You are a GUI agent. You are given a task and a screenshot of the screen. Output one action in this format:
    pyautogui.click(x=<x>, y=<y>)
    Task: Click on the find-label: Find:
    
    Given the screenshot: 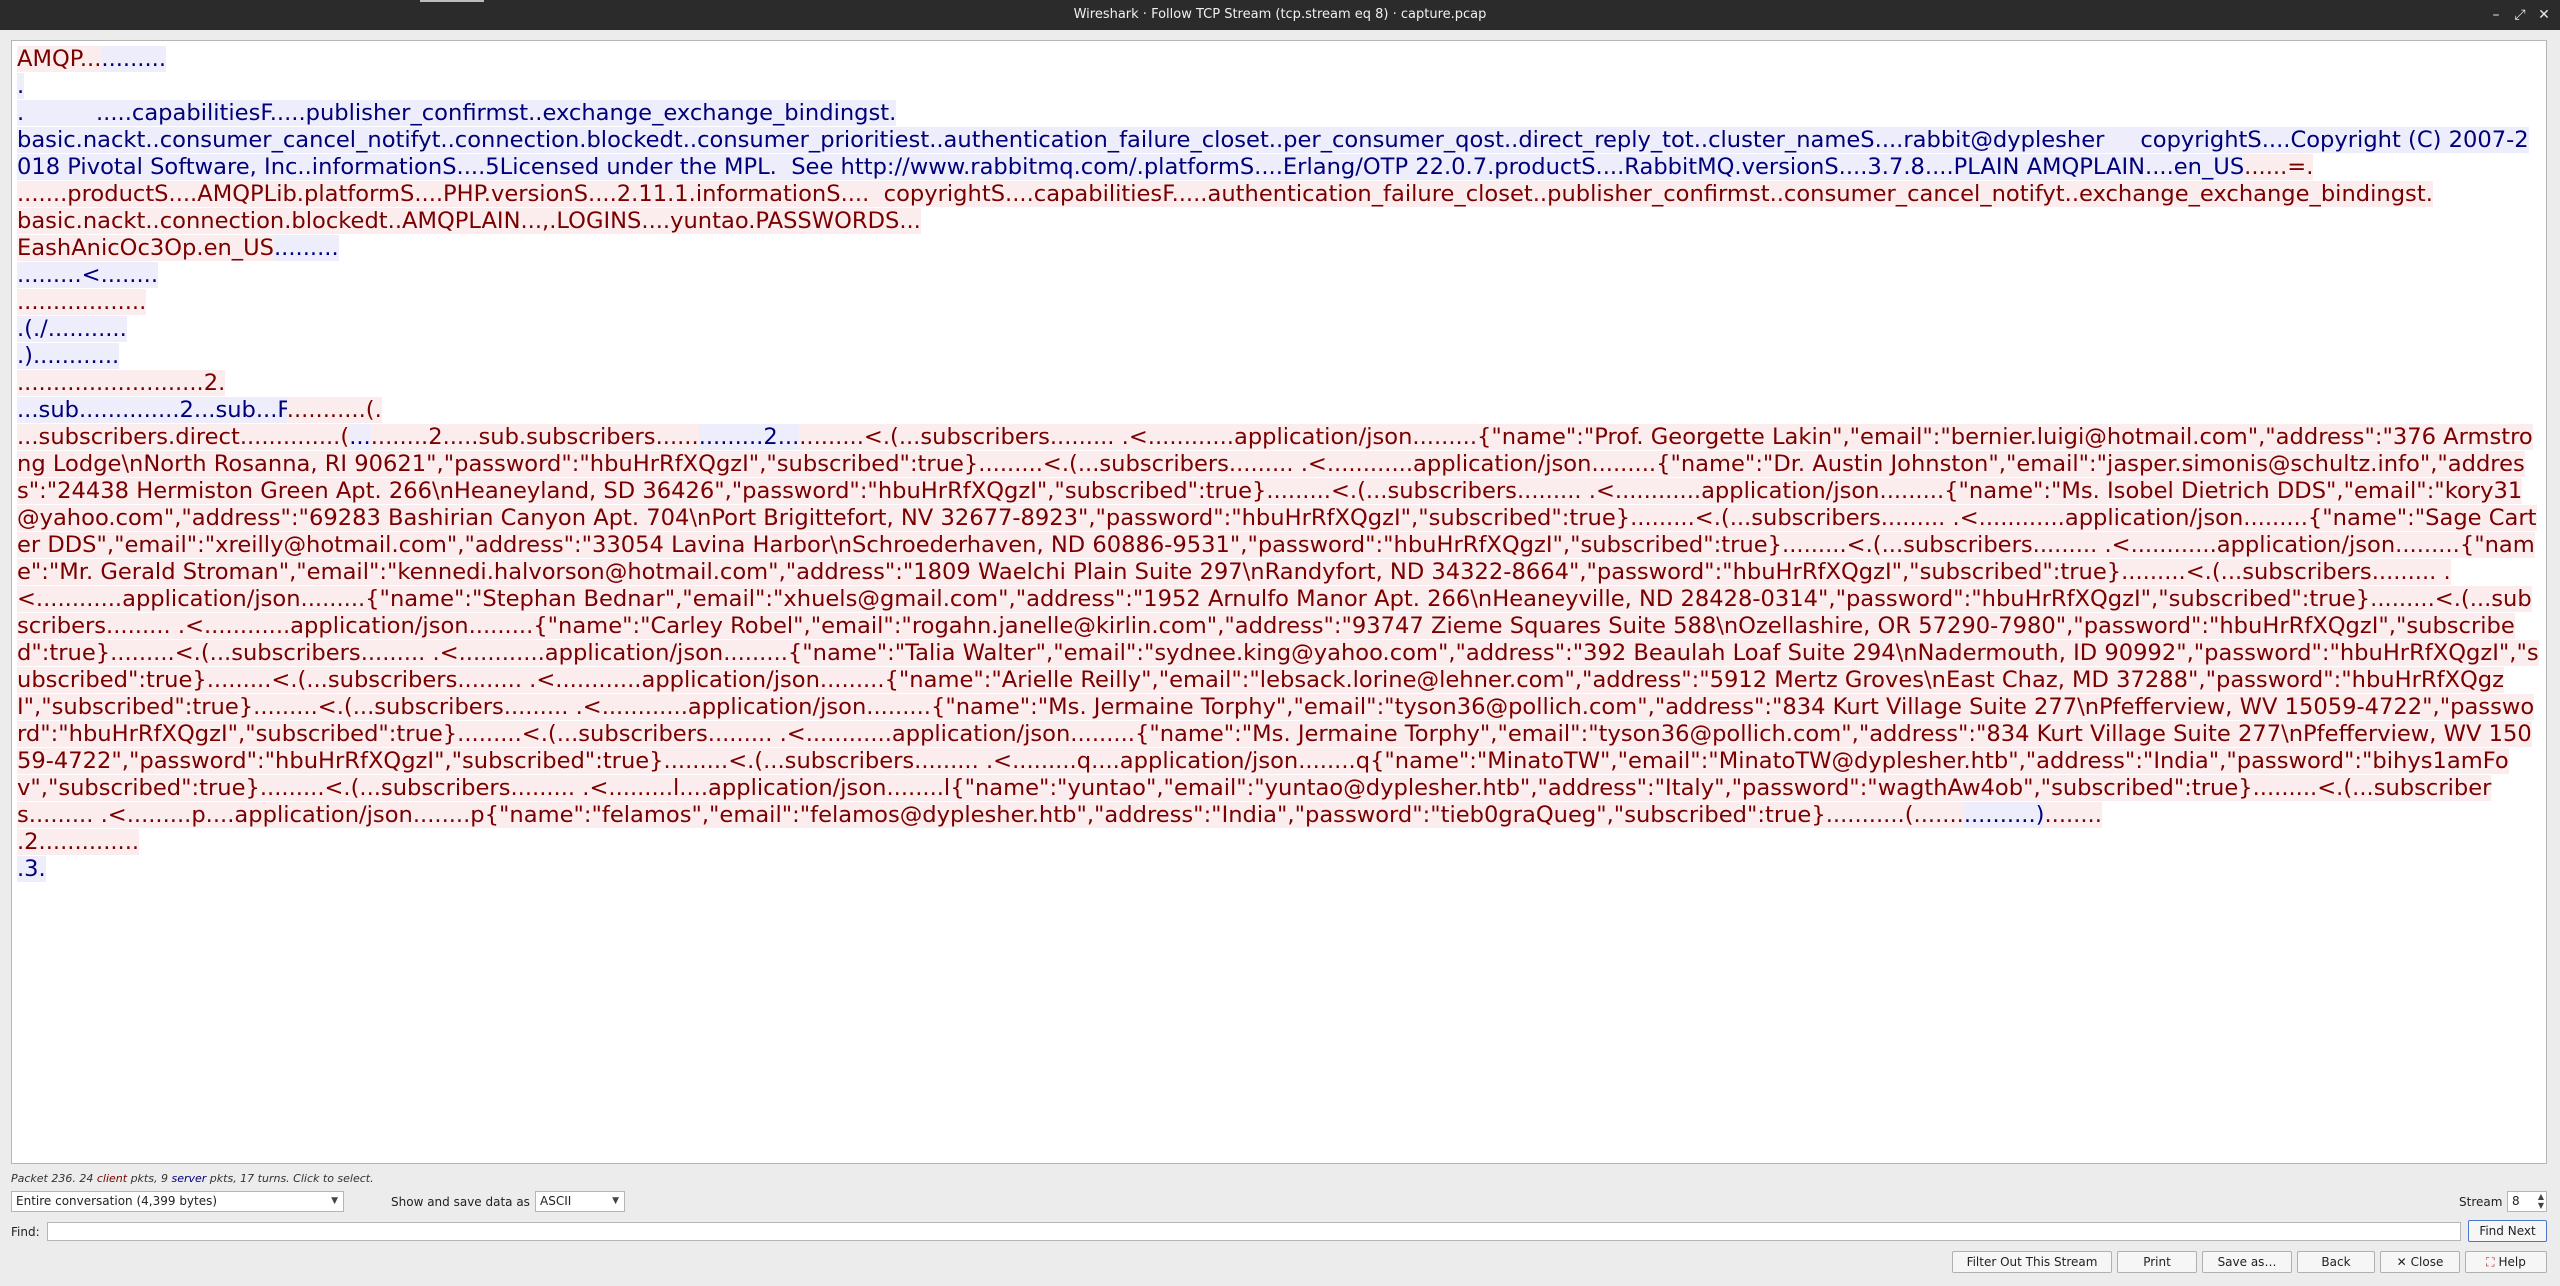 What is the action you would take?
    pyautogui.click(x=25, y=1232)
    